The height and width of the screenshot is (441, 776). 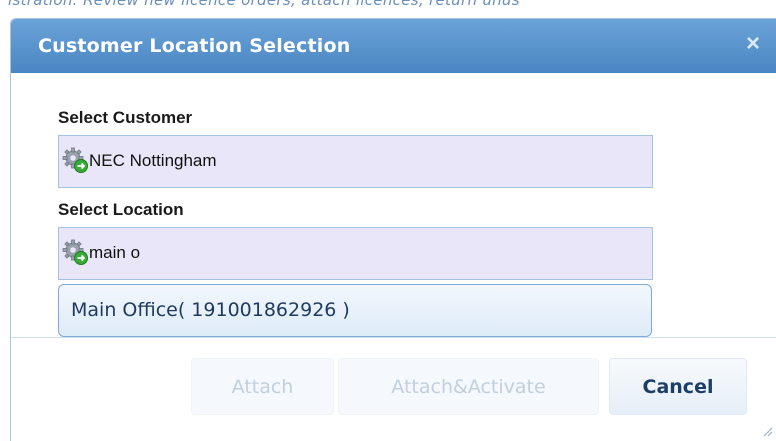 I want to click on dialog-titlebar: Customer Location Selection ×, so click(x=393, y=46).